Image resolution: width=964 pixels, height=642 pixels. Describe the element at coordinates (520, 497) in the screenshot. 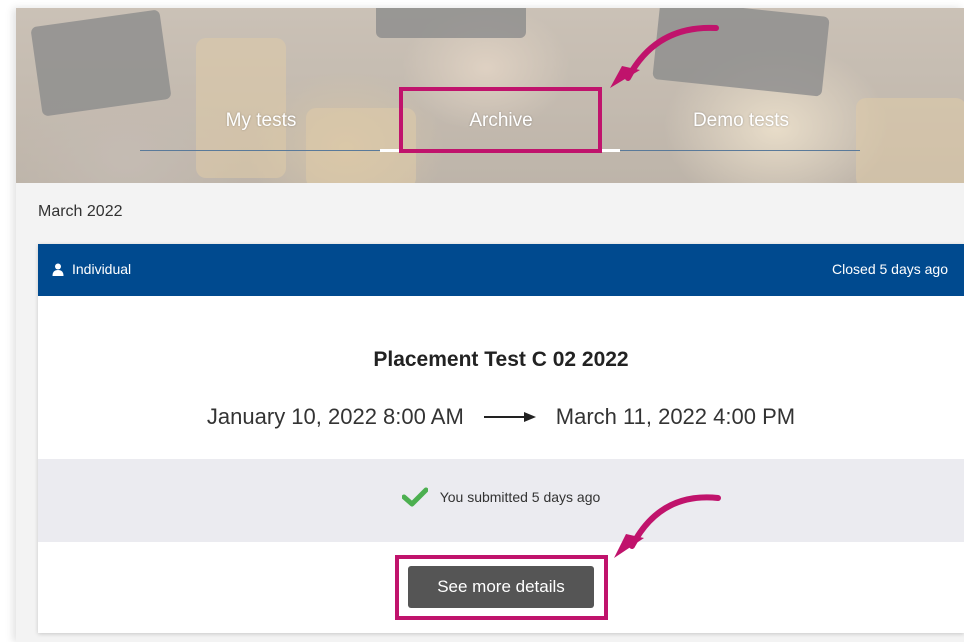

I see `submission-status: You submitted 5 days ago` at that location.